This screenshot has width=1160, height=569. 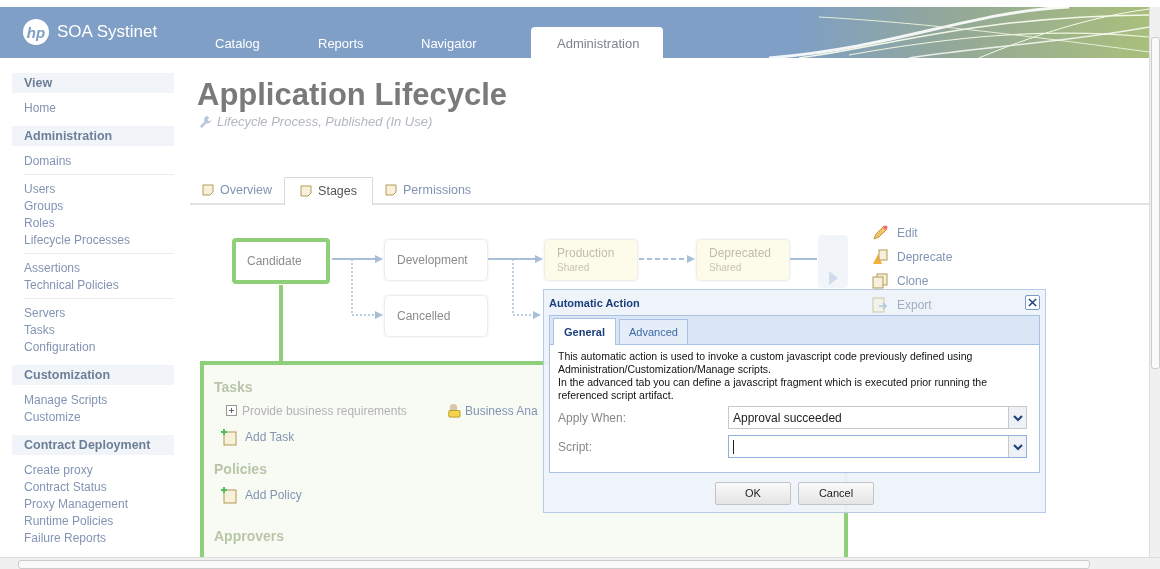 What do you see at coordinates (453, 411) in the screenshot?
I see `user-icon` at bounding box center [453, 411].